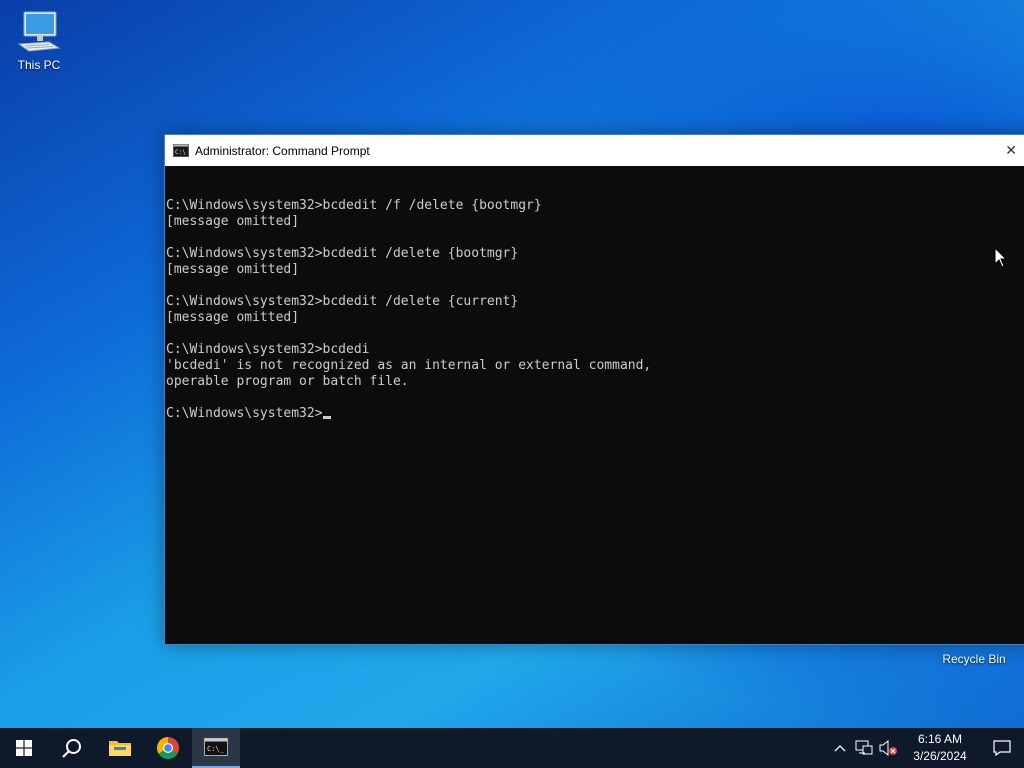 This screenshot has height=768, width=1024. What do you see at coordinates (244, 413) in the screenshot?
I see `console-line-text: C:\Windows\system32>` at bounding box center [244, 413].